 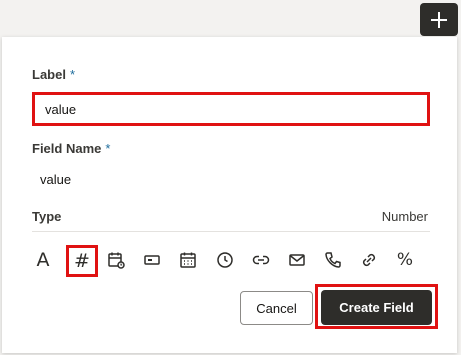 What do you see at coordinates (49, 74) in the screenshot?
I see `label-title-text: Label` at bounding box center [49, 74].